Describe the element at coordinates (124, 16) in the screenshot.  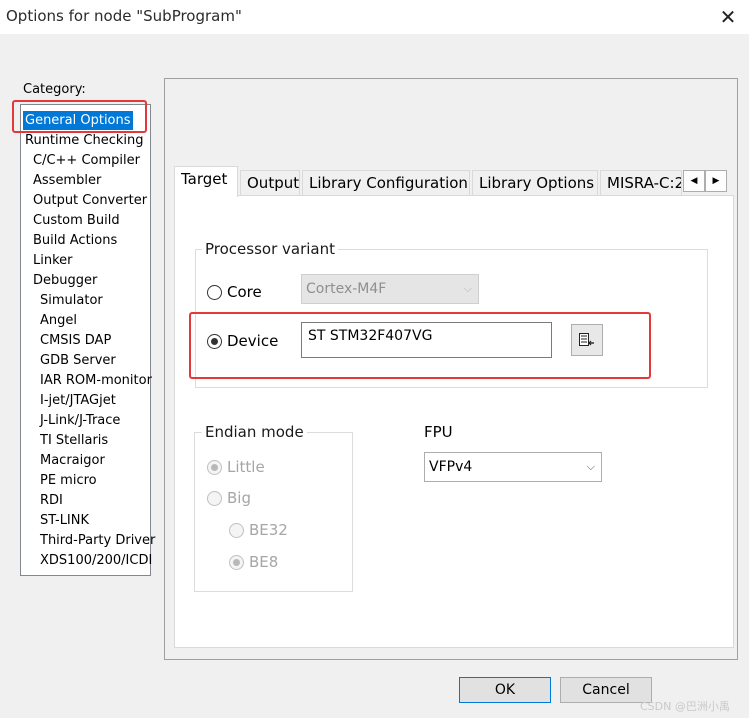
I see `window-title: Options for node "SubProgram"` at that location.